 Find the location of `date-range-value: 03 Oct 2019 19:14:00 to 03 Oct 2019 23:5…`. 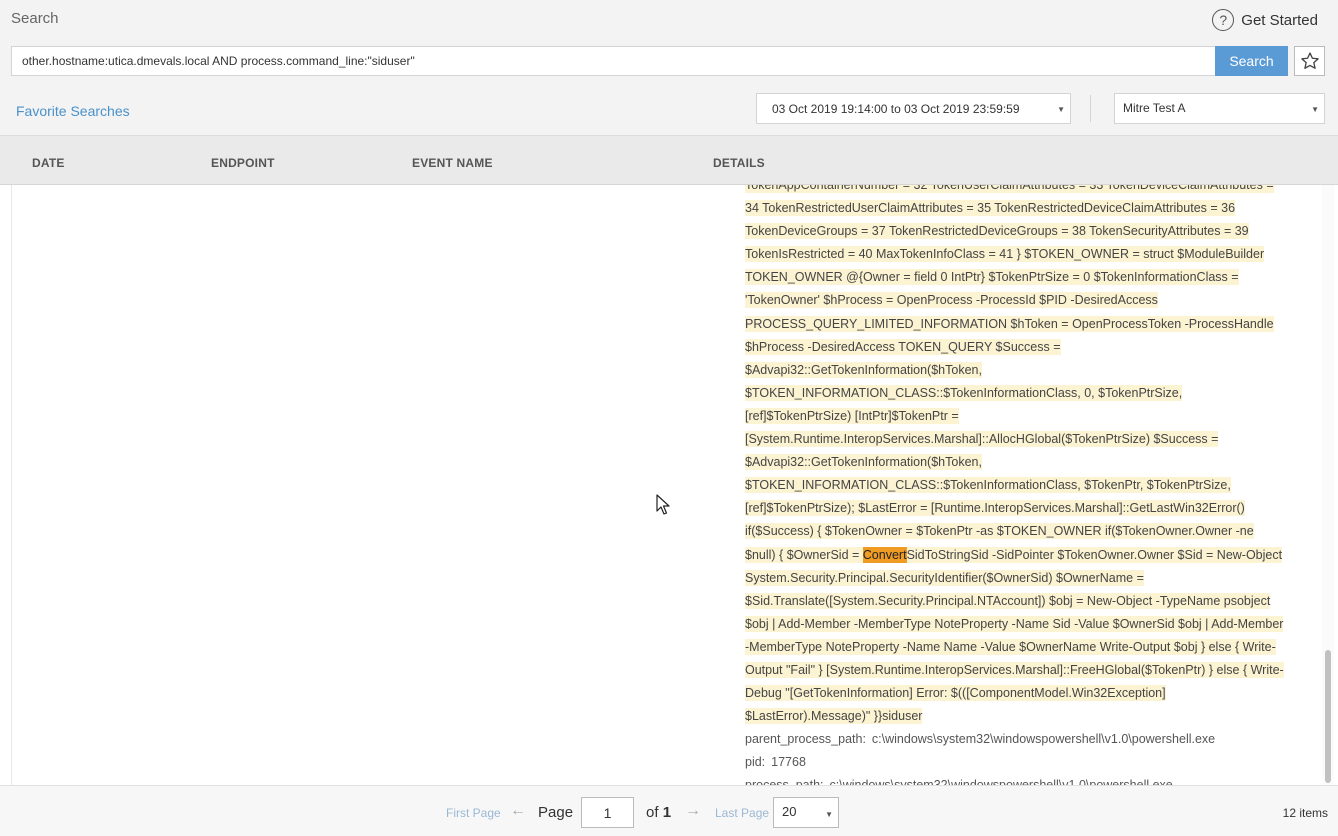

date-range-value: 03 Oct 2019 19:14:00 to 03 Oct 2019 23:5… is located at coordinates (896, 109).